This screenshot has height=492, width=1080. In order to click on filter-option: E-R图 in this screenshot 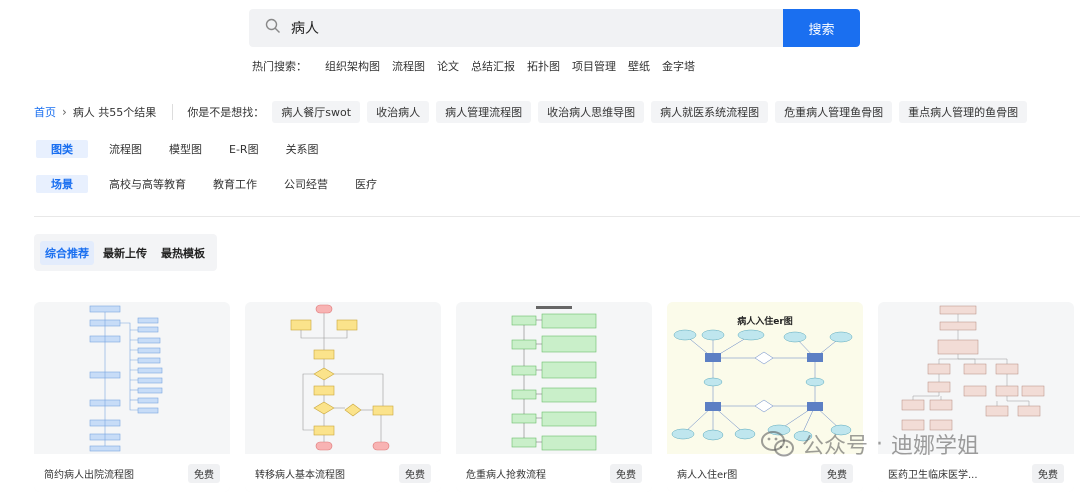, I will do `click(244, 149)`.